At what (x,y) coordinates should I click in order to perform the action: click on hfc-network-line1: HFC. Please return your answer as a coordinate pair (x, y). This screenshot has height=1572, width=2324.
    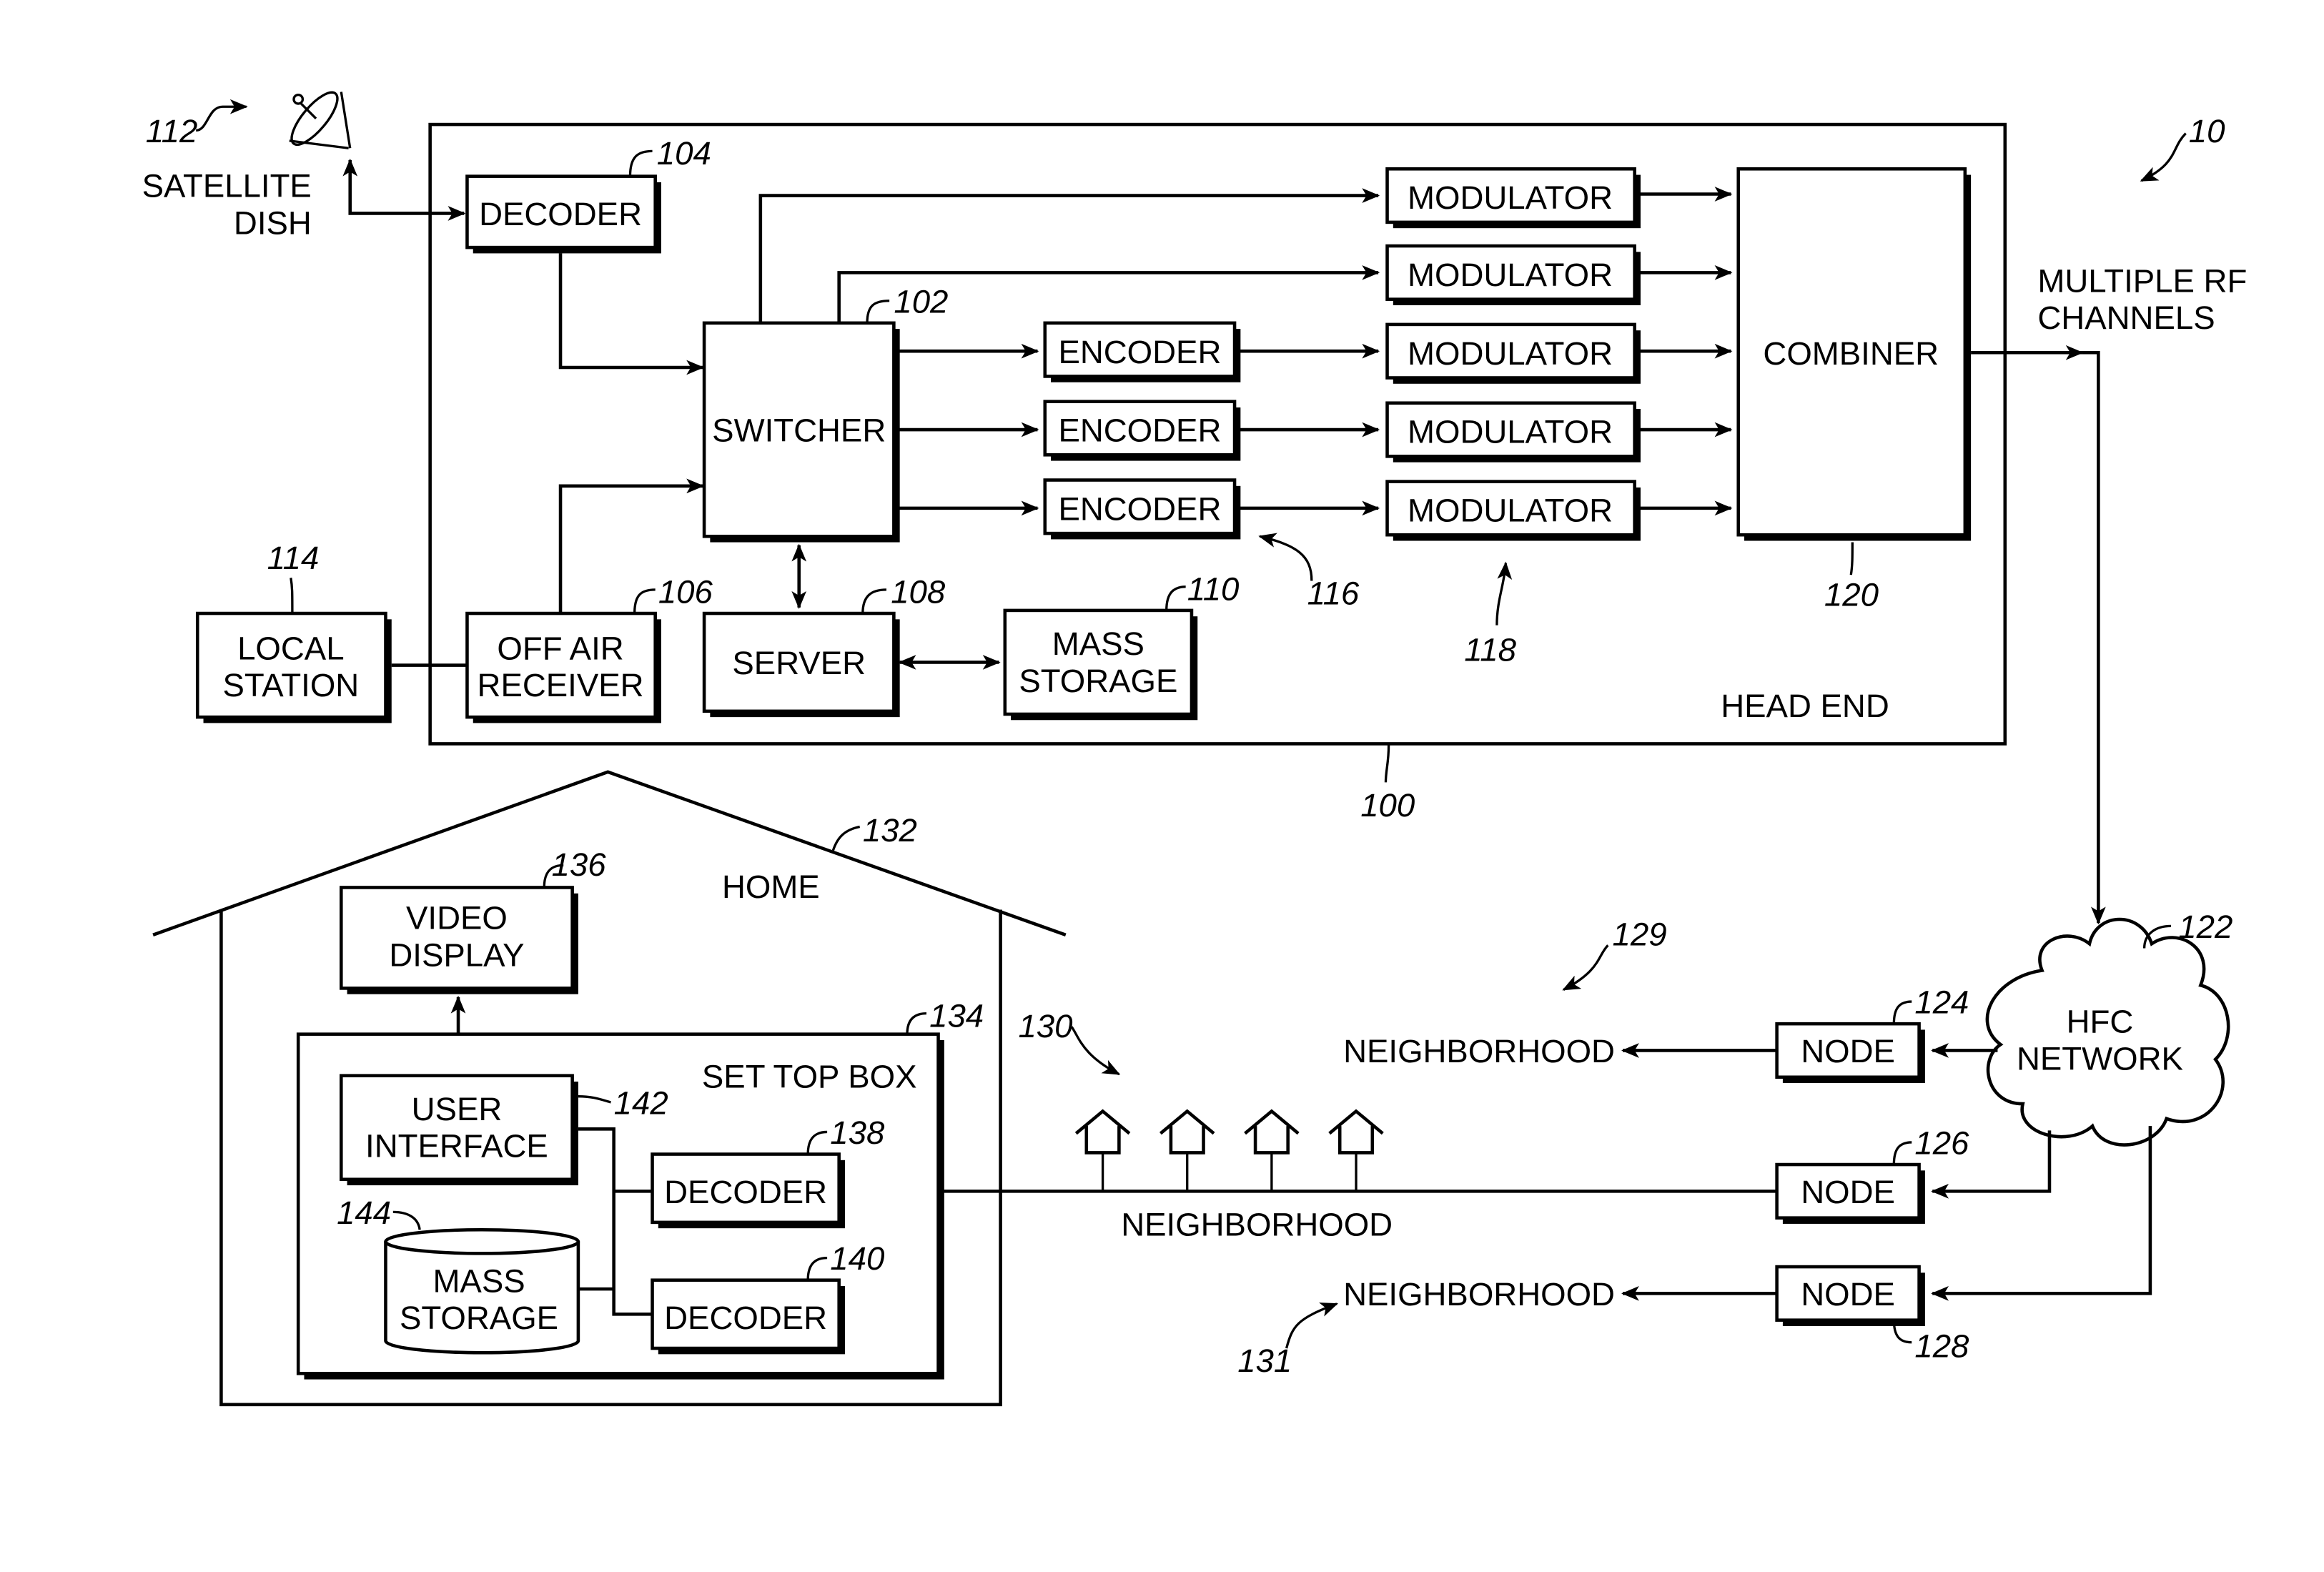
    Looking at the image, I should click on (2100, 1022).